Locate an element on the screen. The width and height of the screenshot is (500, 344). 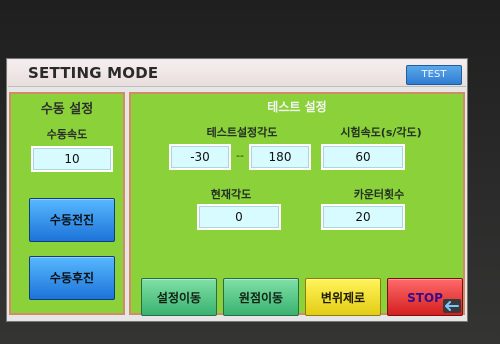
move-setpoint-button: 설정이동 is located at coordinates (179, 297).